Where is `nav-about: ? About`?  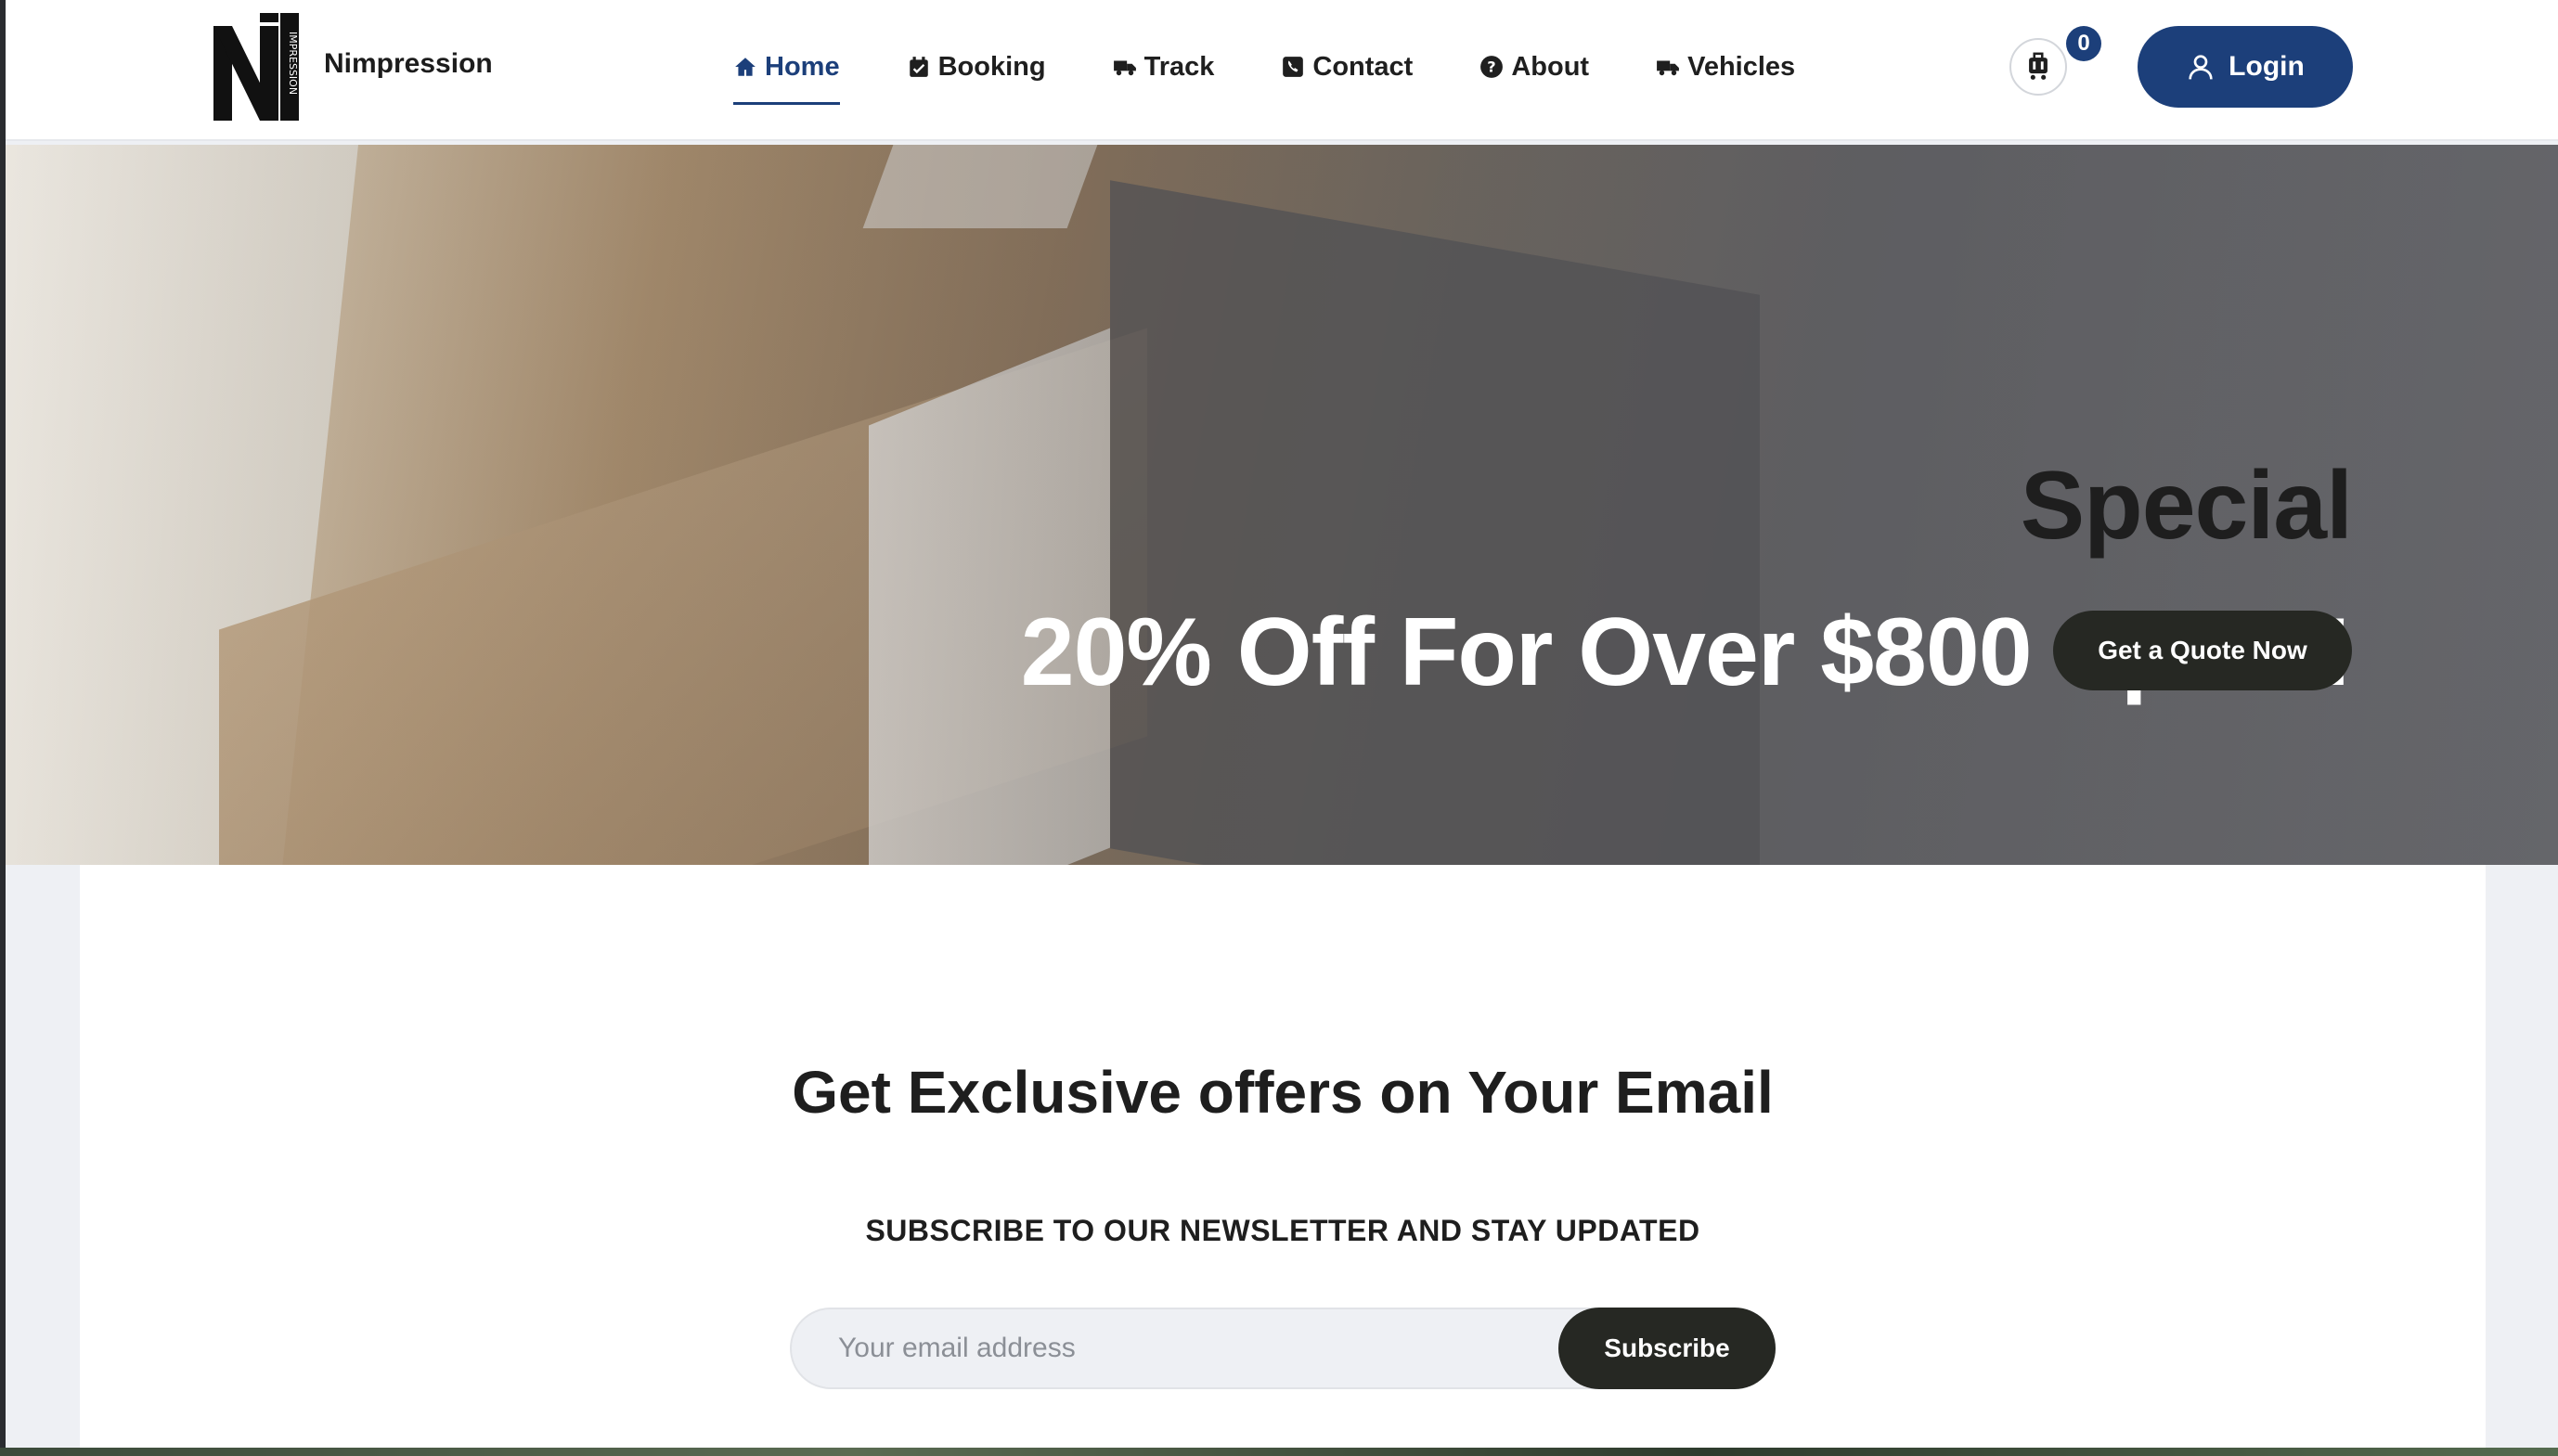 nav-about: ? About is located at coordinates (1534, 67).